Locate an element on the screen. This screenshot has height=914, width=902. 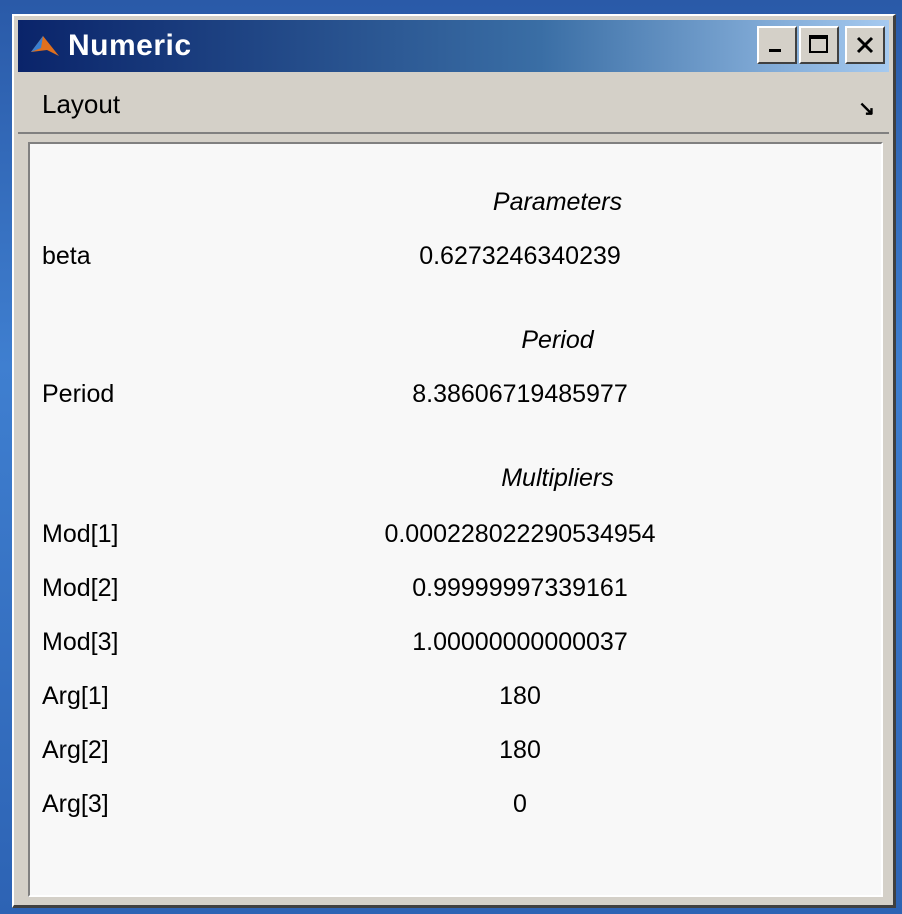
row-value-mod-3: 1.00000000000037 is located at coordinates (520, 642).